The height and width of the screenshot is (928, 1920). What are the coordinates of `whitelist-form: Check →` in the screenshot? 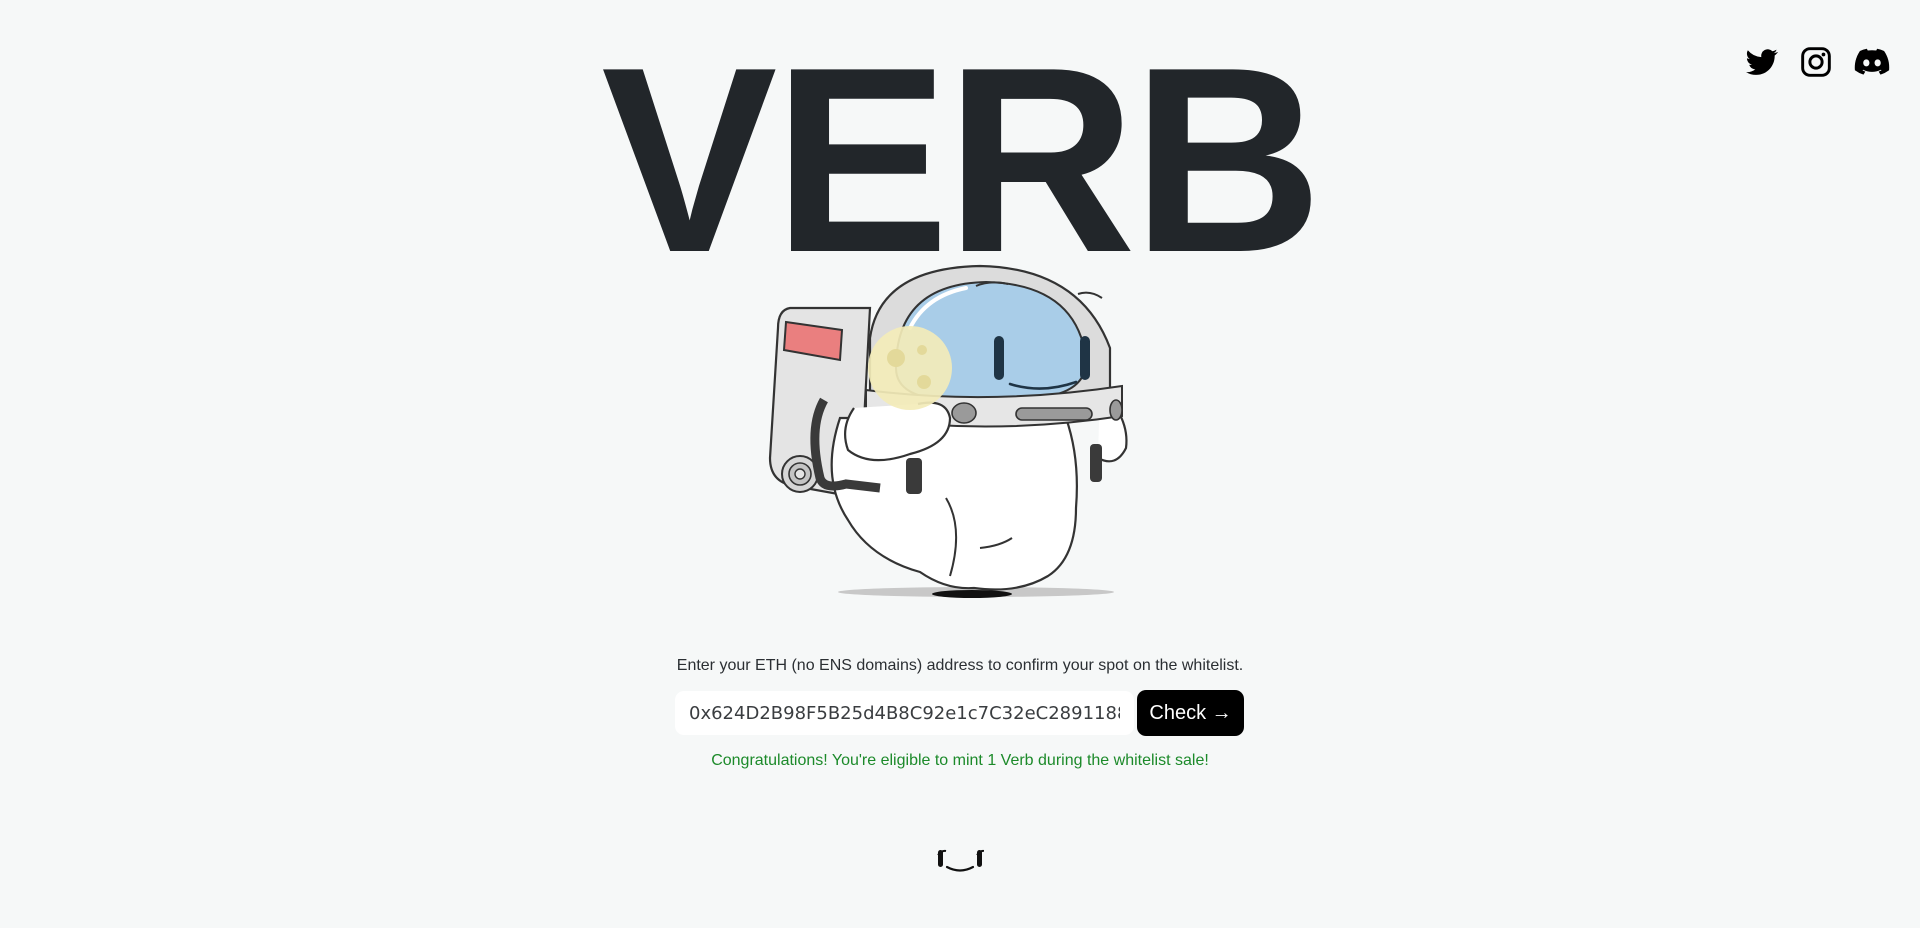 It's located at (960, 713).